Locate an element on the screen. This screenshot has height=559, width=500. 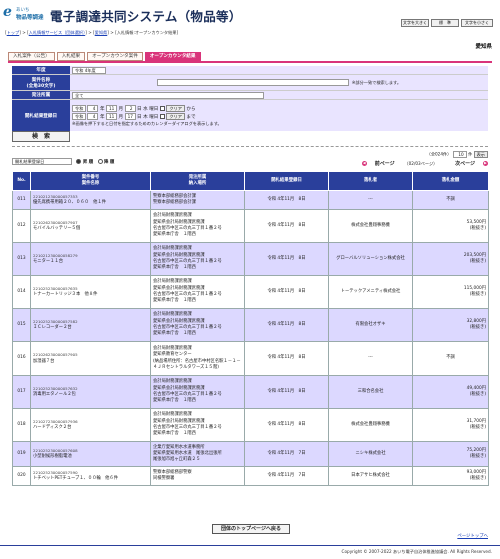
case-name-link: ハードディスク２台 is located at coordinates (90, 428).